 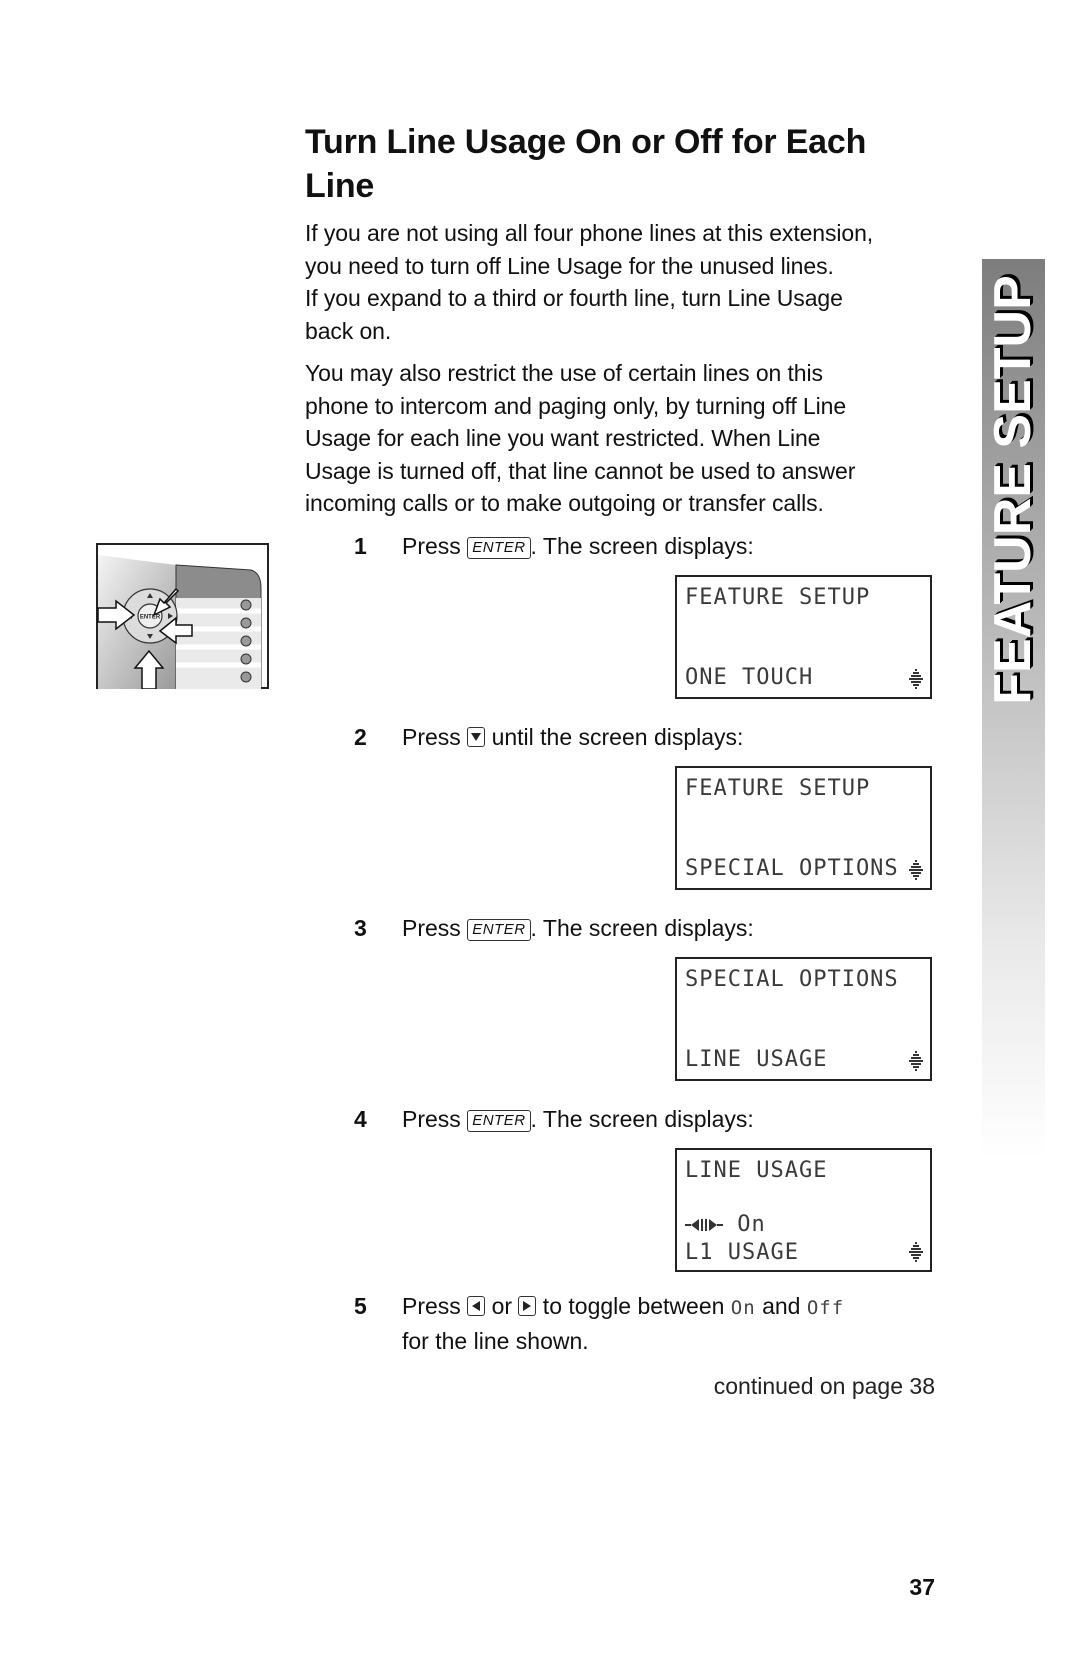 I want to click on lcd-line-3: ONE TOUCH, so click(x=749, y=677).